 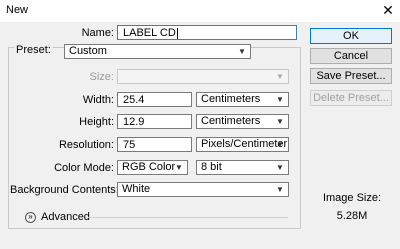 What do you see at coordinates (351, 56) in the screenshot?
I see `cancel-button: Cancel` at bounding box center [351, 56].